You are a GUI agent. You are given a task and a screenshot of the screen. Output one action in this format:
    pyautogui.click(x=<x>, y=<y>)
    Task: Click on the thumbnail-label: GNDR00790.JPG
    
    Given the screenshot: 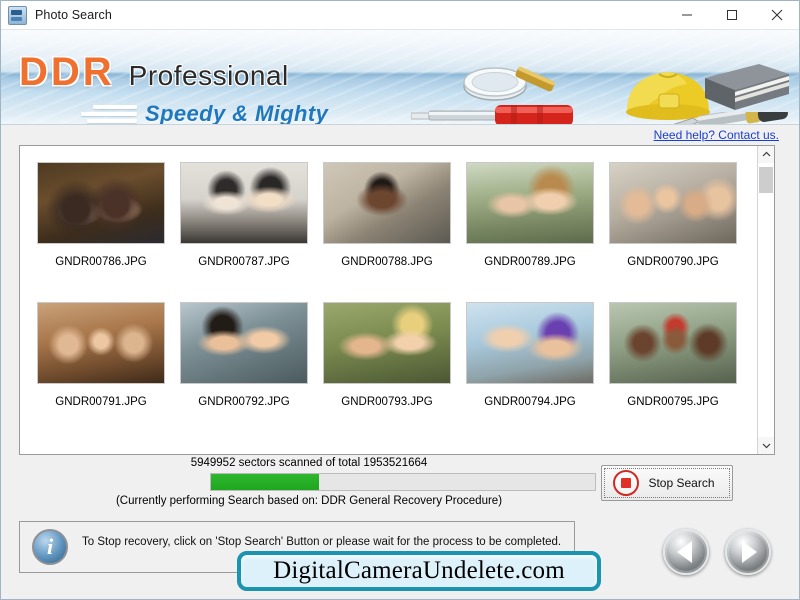 What is the action you would take?
    pyautogui.click(x=673, y=262)
    